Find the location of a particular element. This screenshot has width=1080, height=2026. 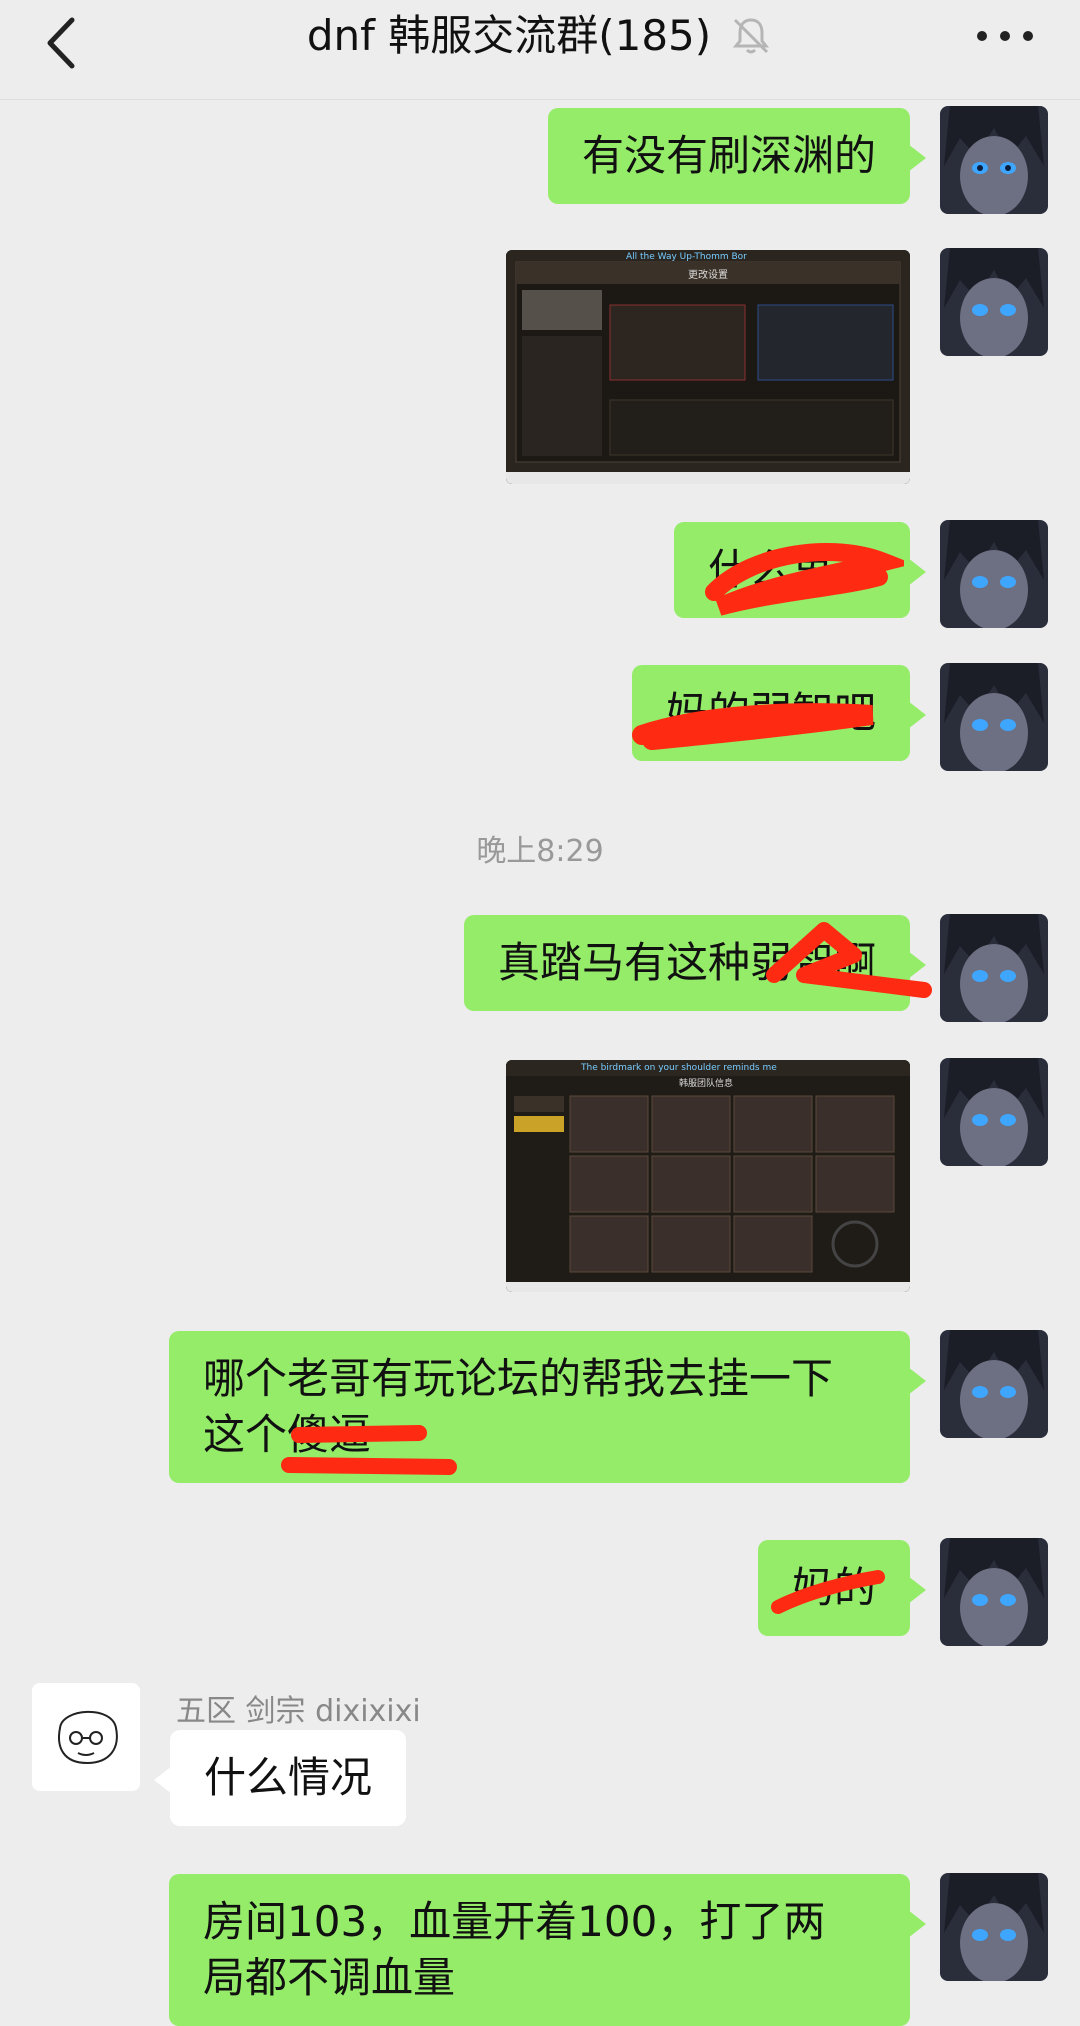

message-text: 真踏马有这种弱智啊 is located at coordinates (686, 962).